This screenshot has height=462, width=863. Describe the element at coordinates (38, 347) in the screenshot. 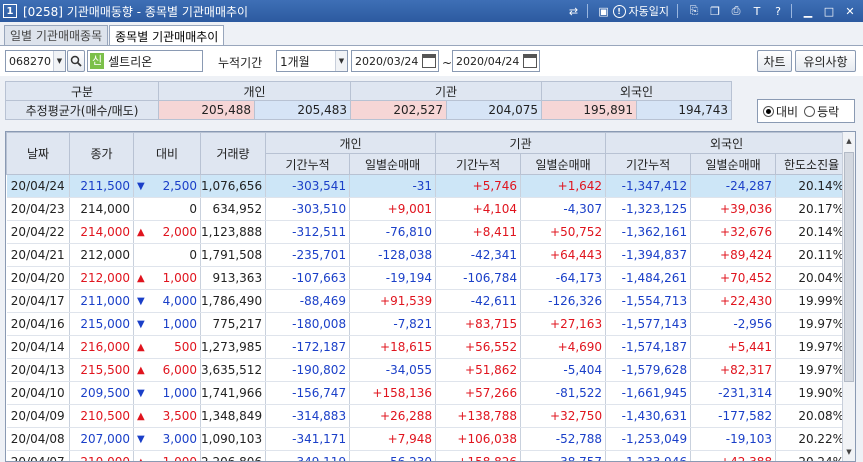

I see `cell-date: 20/04/14` at that location.